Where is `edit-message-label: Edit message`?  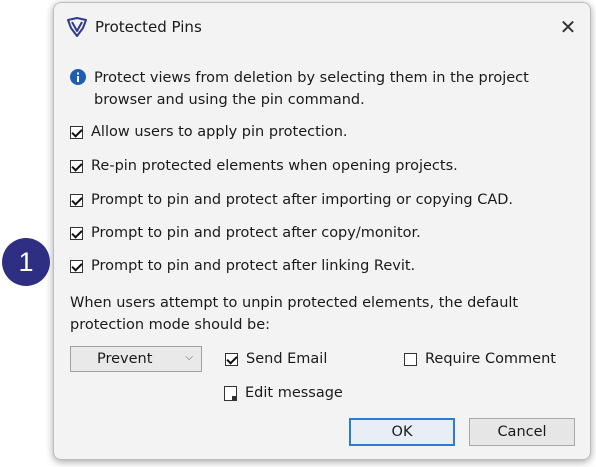
edit-message-label: Edit message is located at coordinates (294, 393).